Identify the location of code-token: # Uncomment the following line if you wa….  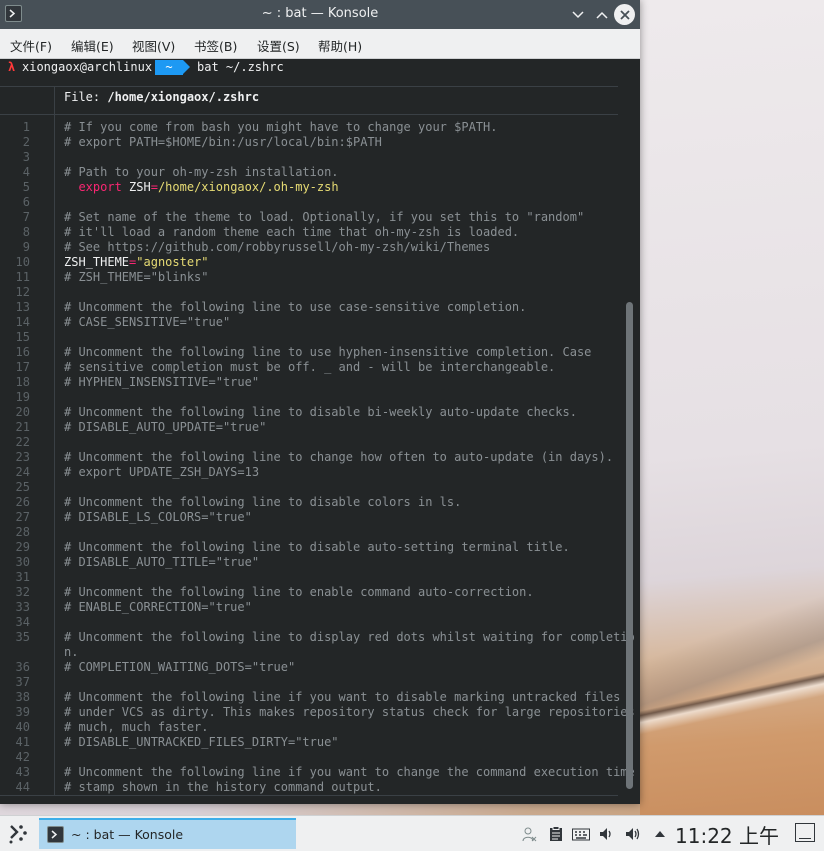
(342, 697).